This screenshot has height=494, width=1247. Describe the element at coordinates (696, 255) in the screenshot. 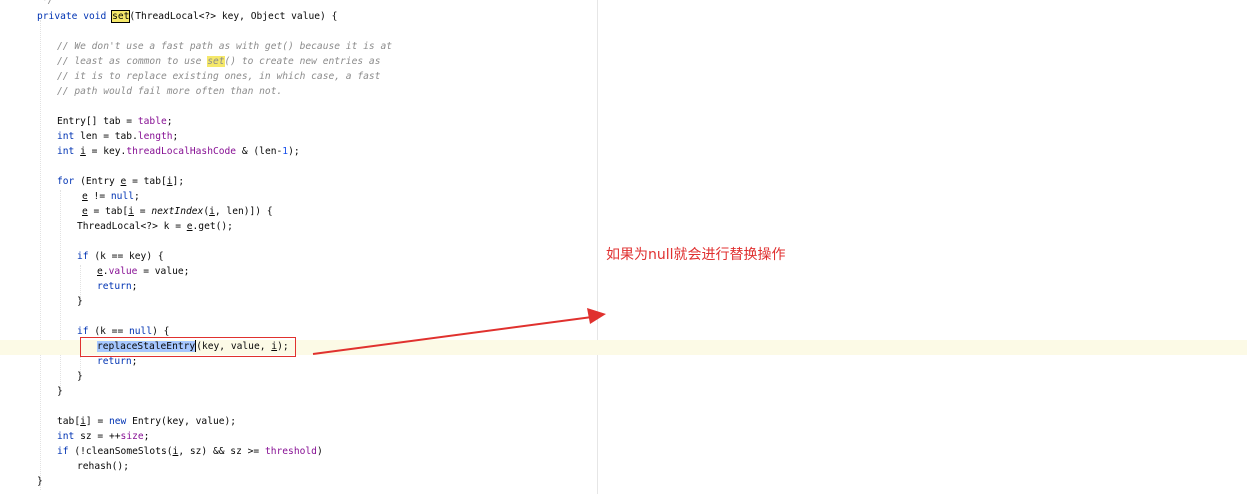

I see `annotation-label: 如果为null就会进行替换操作` at that location.